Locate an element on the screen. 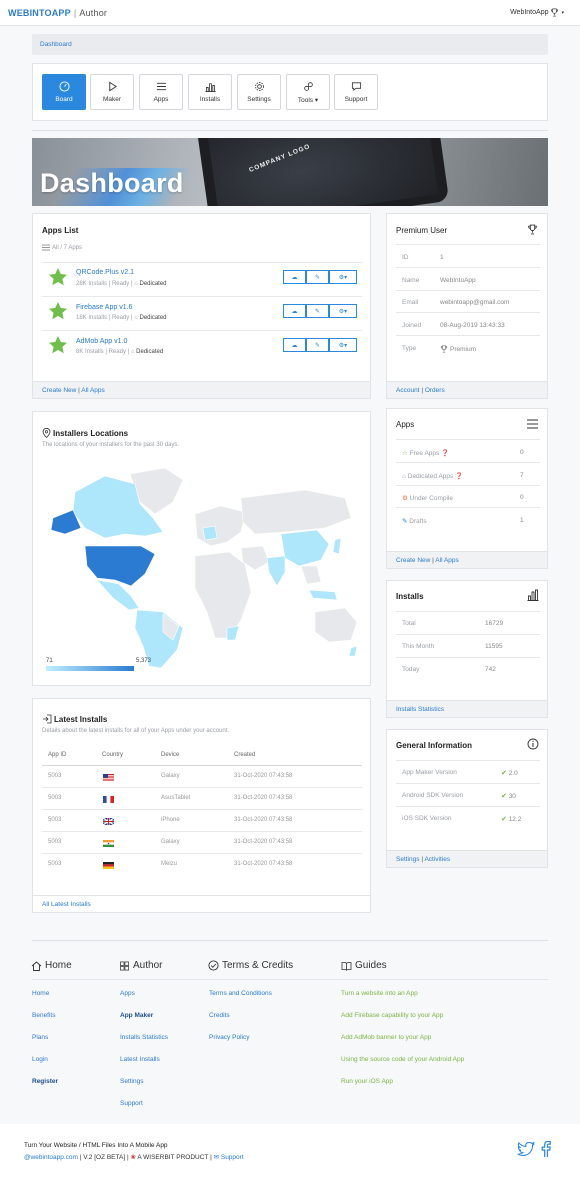  col-country: Country is located at coordinates (113, 755).